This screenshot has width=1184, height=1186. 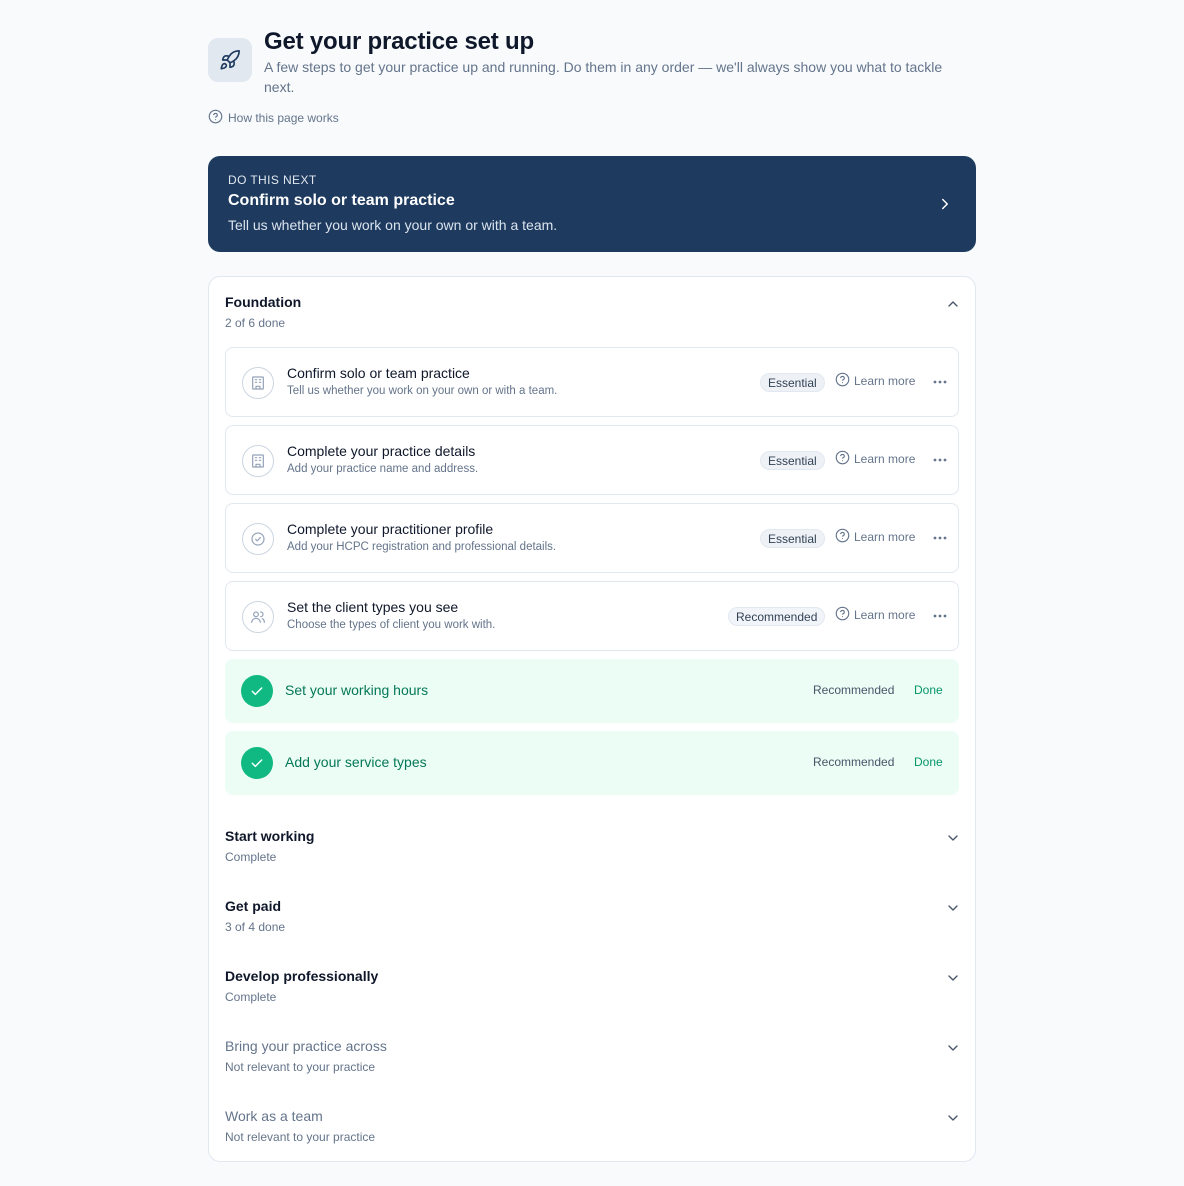 I want to click on completed-task-row: Set your working hours Recommended Done, so click(x=592, y=691).